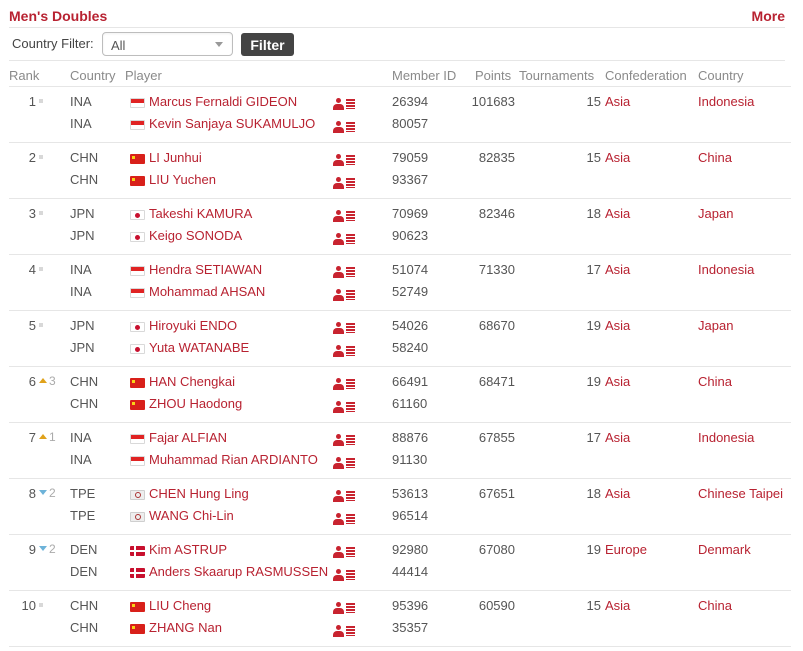 The width and height of the screenshot is (803, 651). I want to click on player-name-link: HAN Chengkai, so click(192, 381).